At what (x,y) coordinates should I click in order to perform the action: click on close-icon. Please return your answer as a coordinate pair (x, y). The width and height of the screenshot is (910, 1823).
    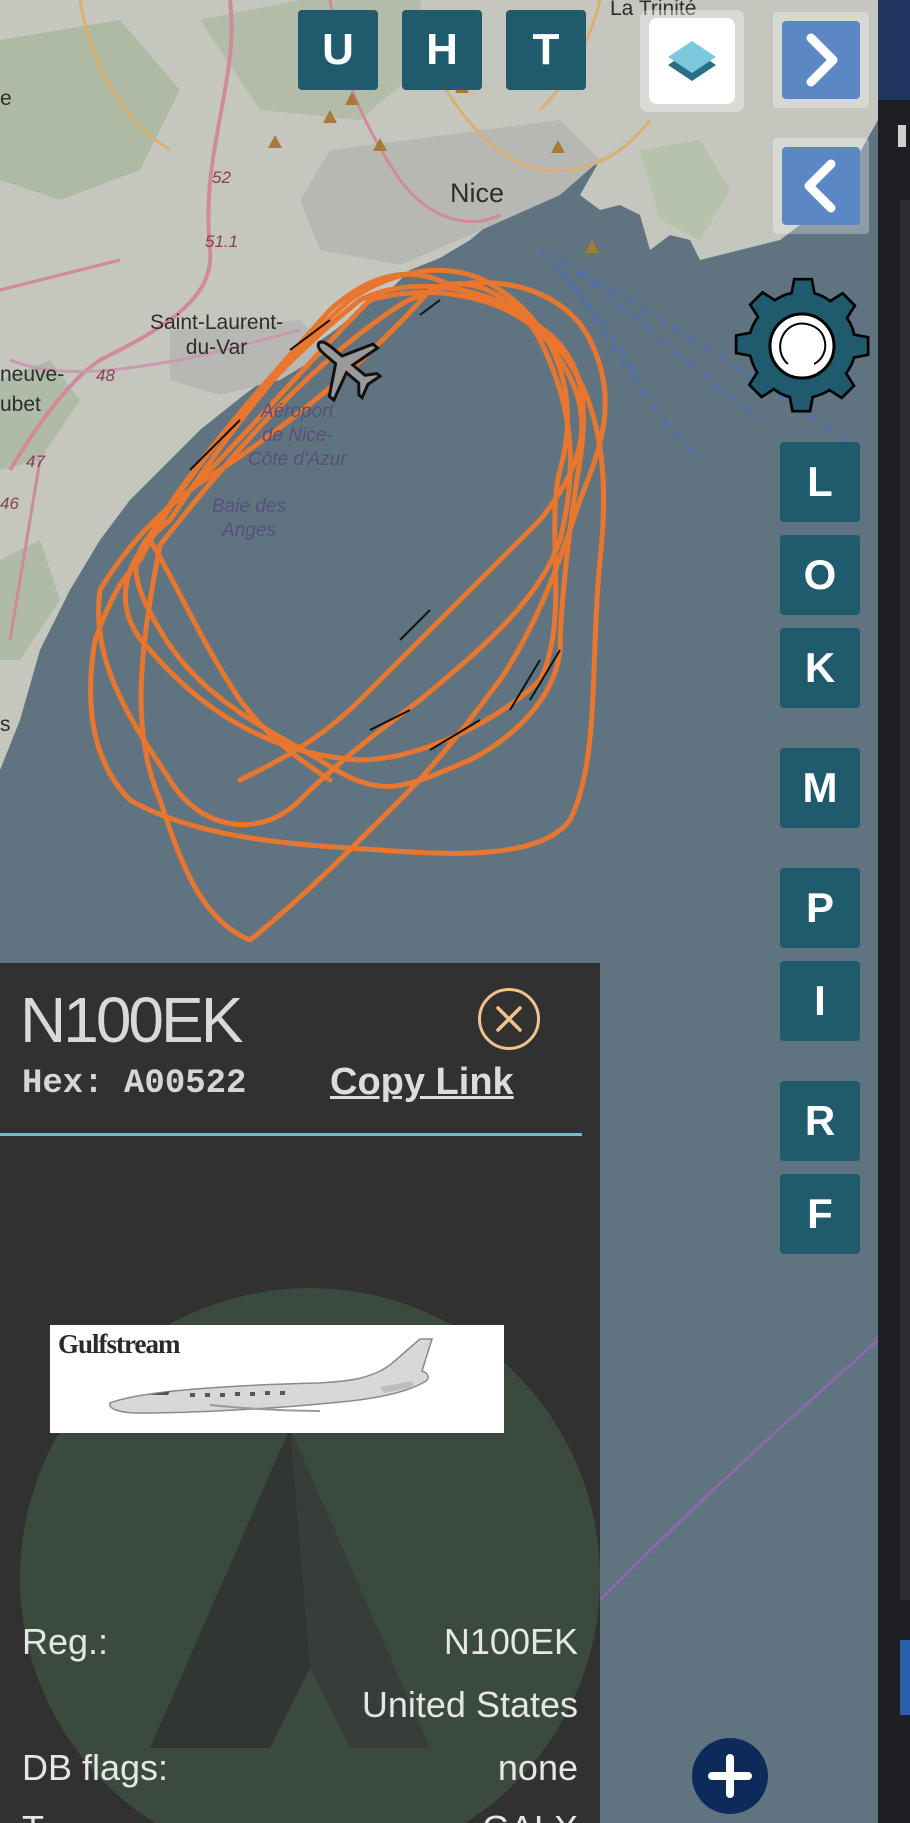
    Looking at the image, I should click on (509, 1019).